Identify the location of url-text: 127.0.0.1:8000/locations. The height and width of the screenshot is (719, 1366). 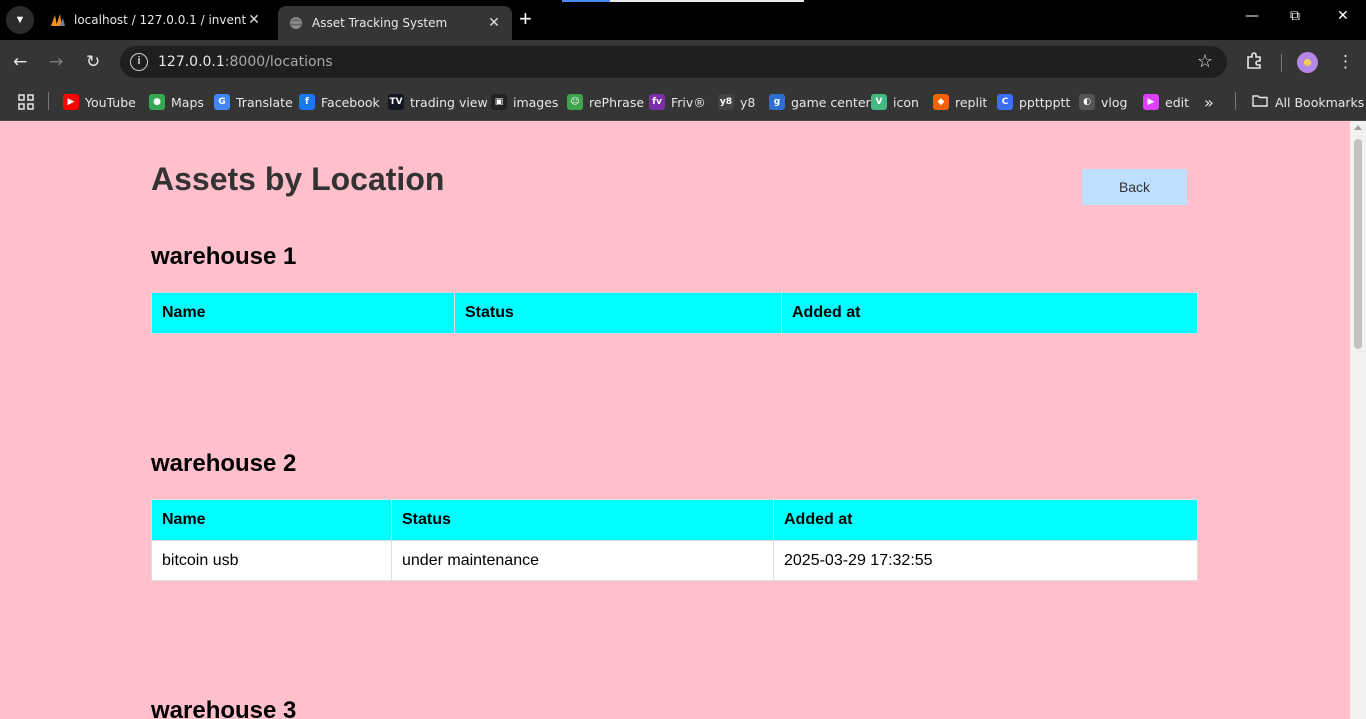
(245, 62).